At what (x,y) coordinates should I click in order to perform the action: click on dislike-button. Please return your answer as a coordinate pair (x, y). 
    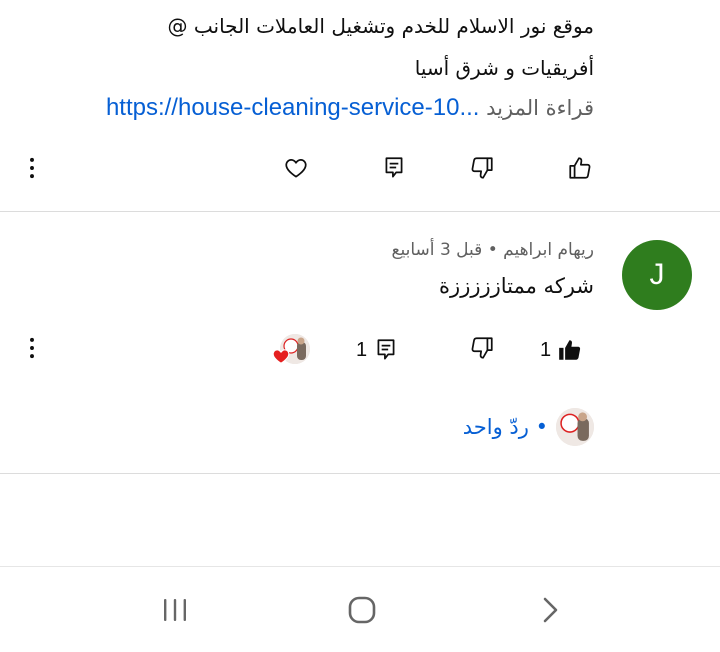
    Looking at the image, I should click on (482, 168).